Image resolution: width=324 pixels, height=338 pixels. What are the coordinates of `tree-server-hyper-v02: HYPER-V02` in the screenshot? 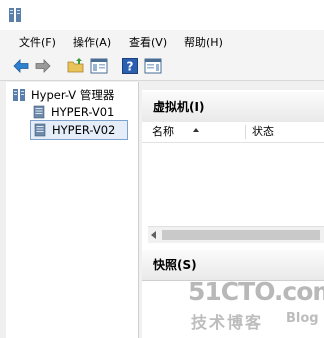 It's located at (79, 130).